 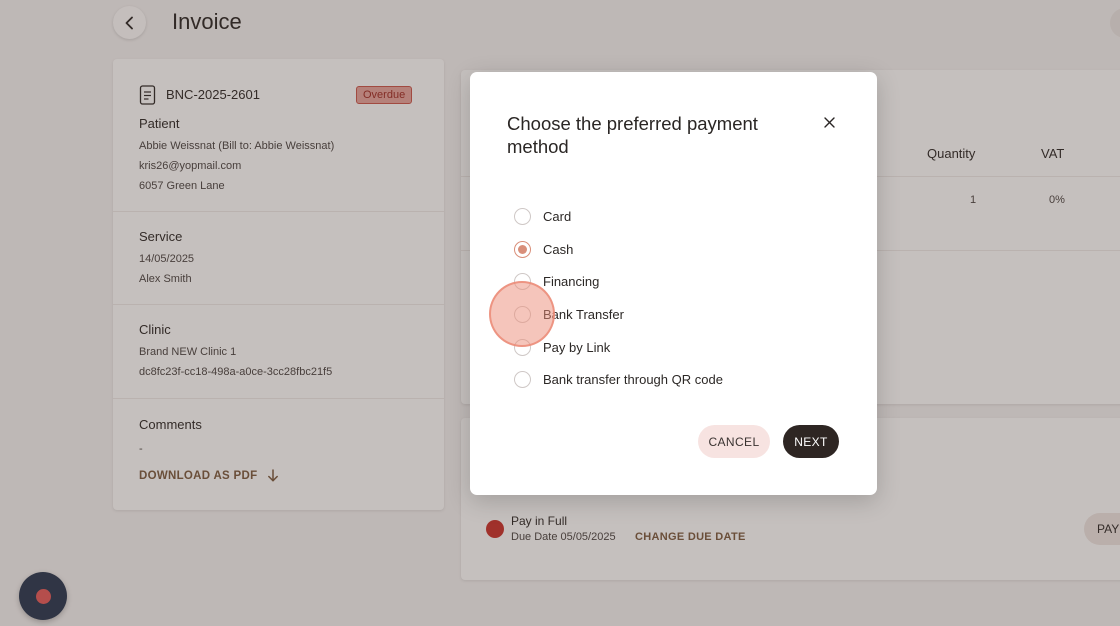 What do you see at coordinates (583, 314) in the screenshot?
I see `option-label: Bank Transfer` at bounding box center [583, 314].